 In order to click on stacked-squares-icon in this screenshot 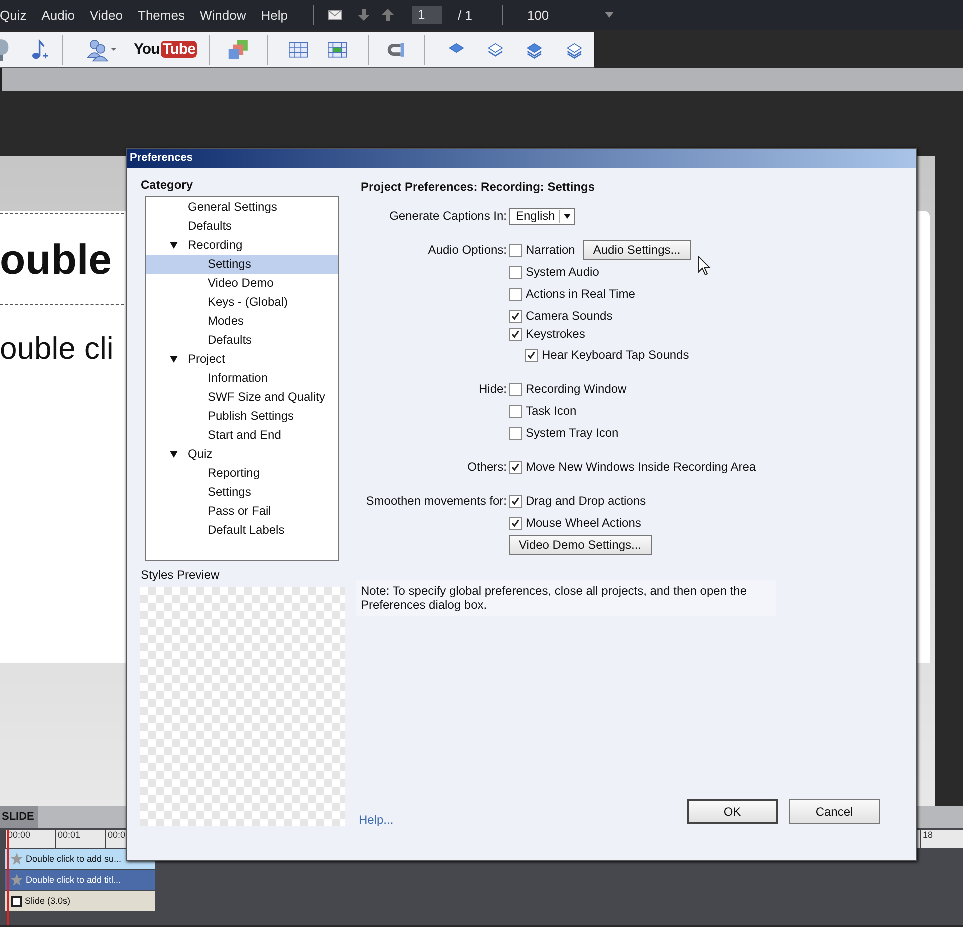, I will do `click(239, 50)`.